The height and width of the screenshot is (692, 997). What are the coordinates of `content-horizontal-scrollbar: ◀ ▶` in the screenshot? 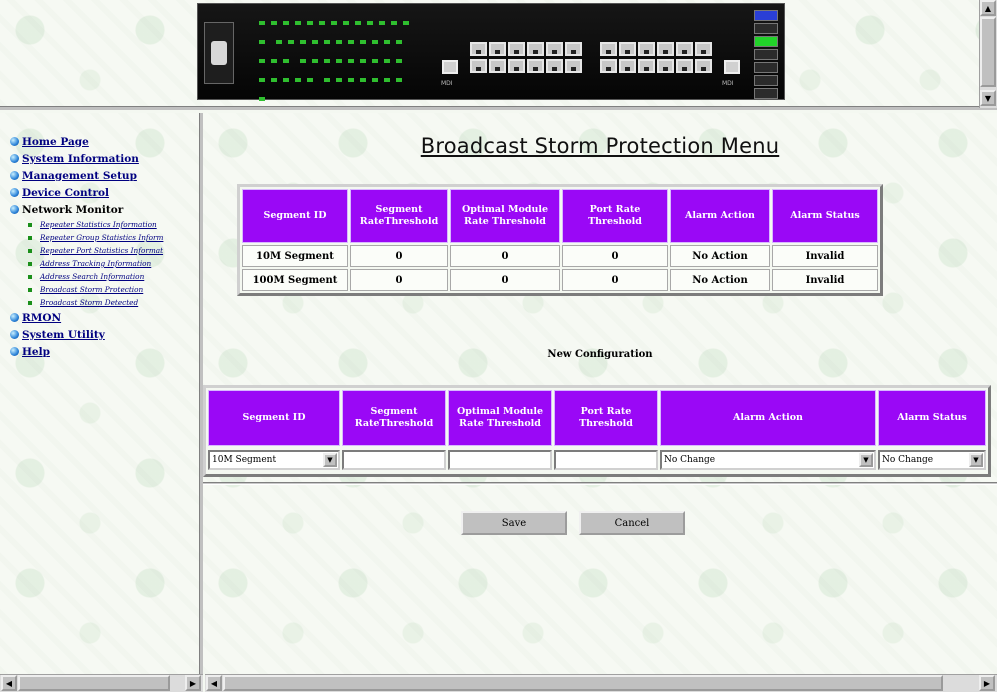 It's located at (601, 683).